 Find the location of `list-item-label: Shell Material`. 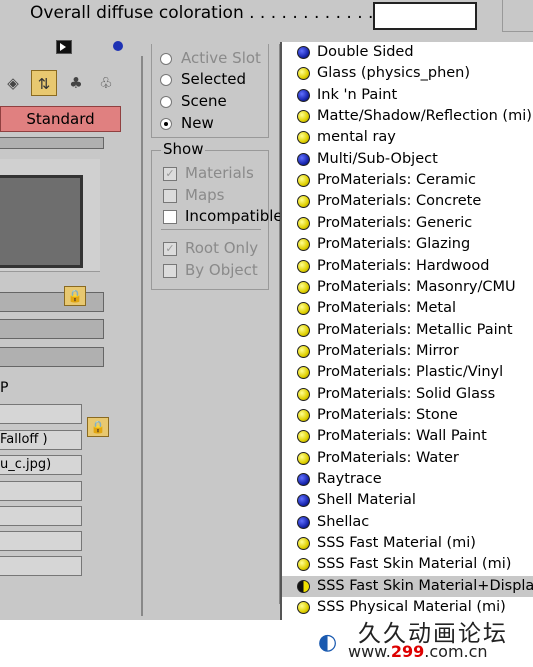

list-item-label: Shell Material is located at coordinates (366, 500).